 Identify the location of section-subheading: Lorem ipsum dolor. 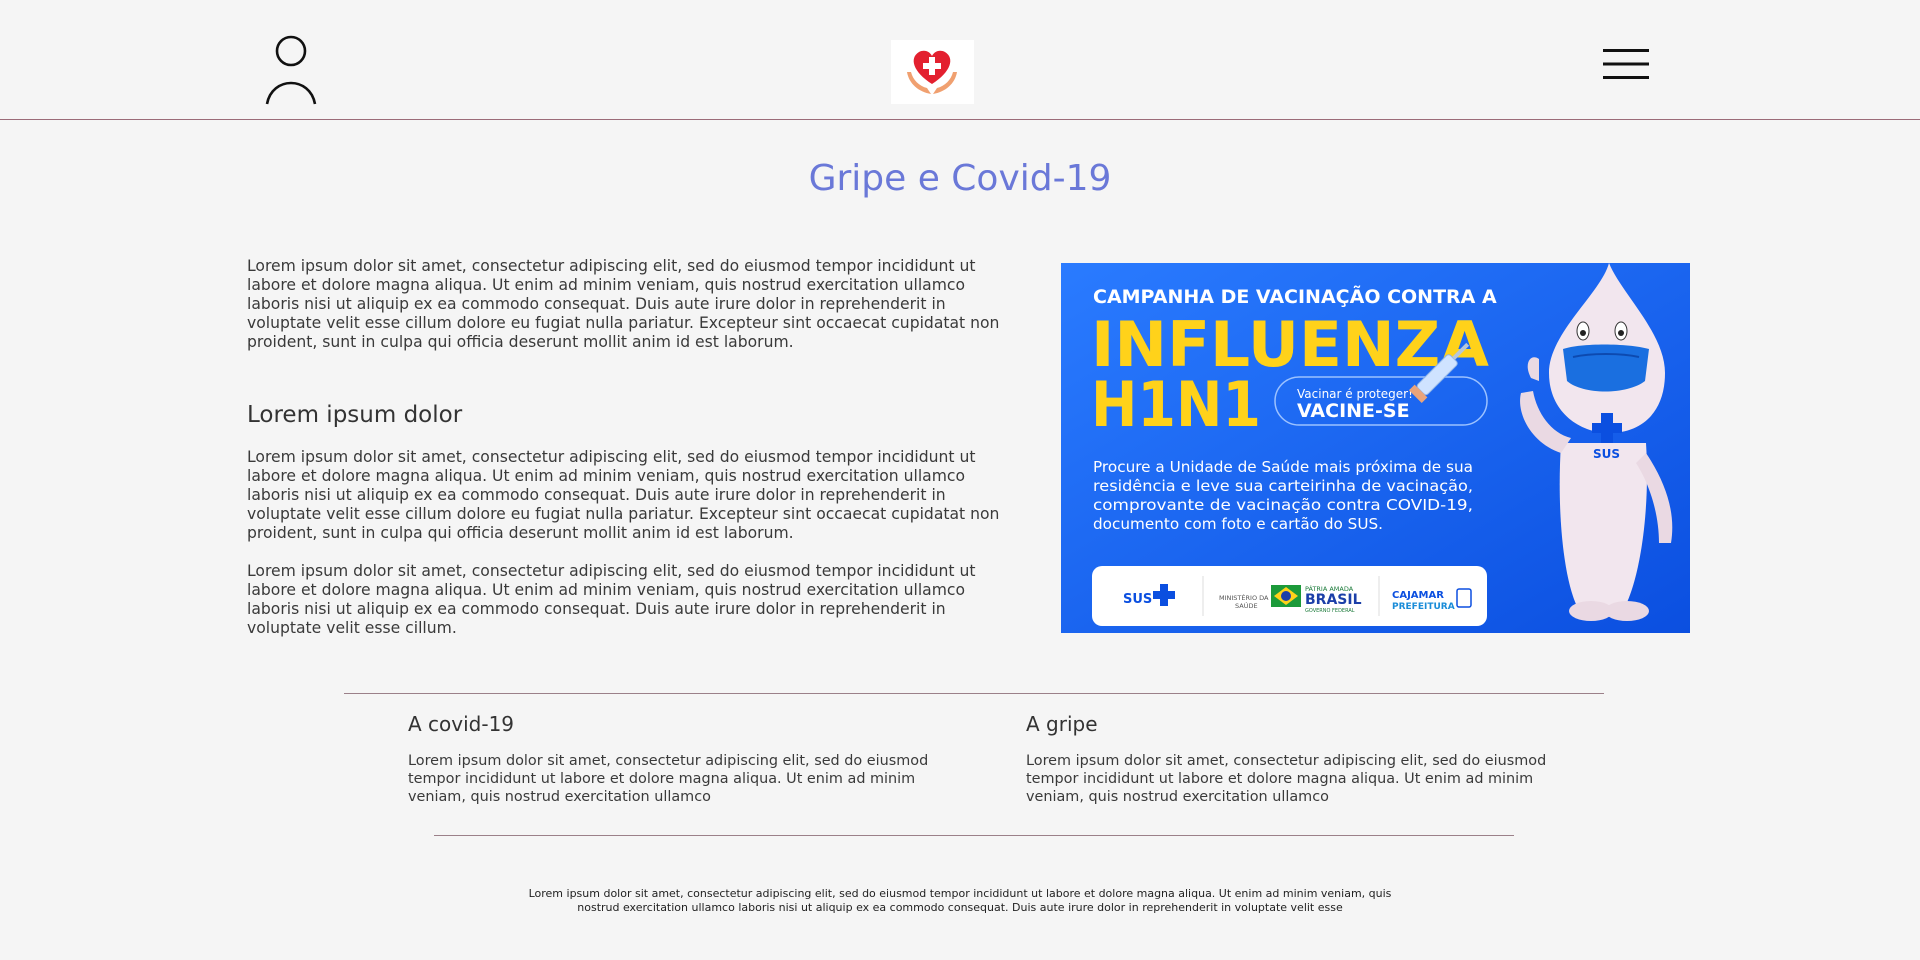
(355, 415).